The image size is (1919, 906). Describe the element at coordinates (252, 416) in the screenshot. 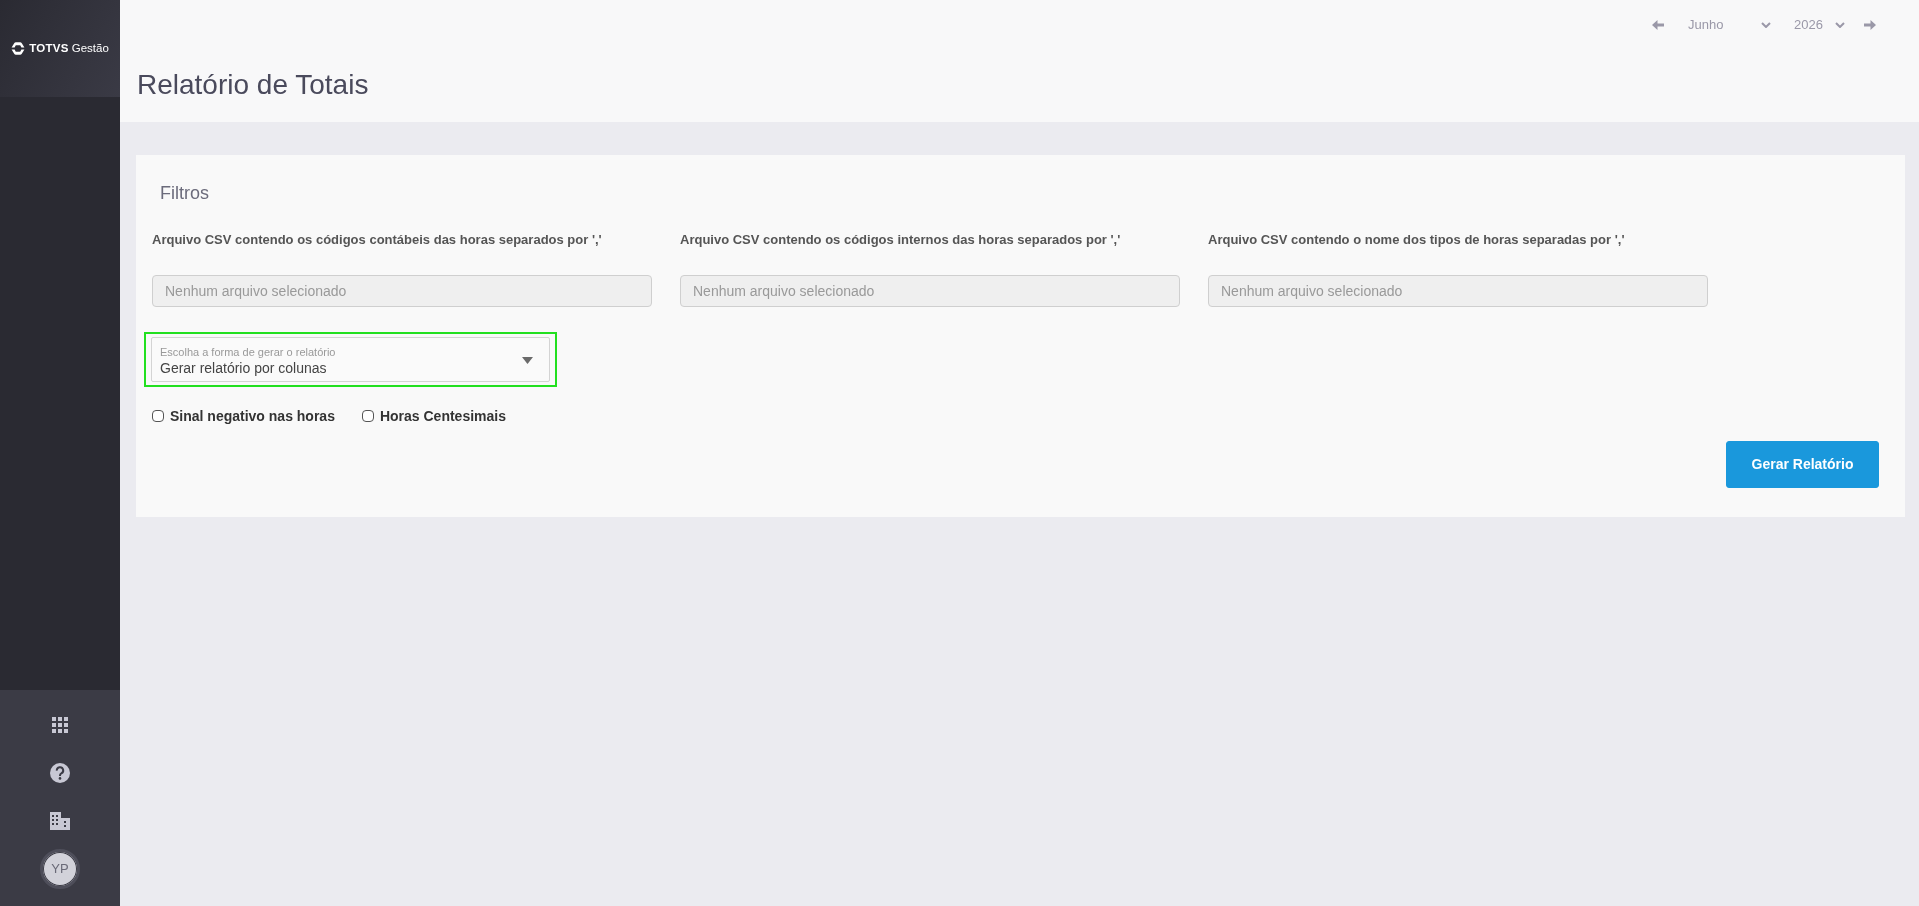

I see `checkbox-label: Sinal negativo nas horas` at that location.